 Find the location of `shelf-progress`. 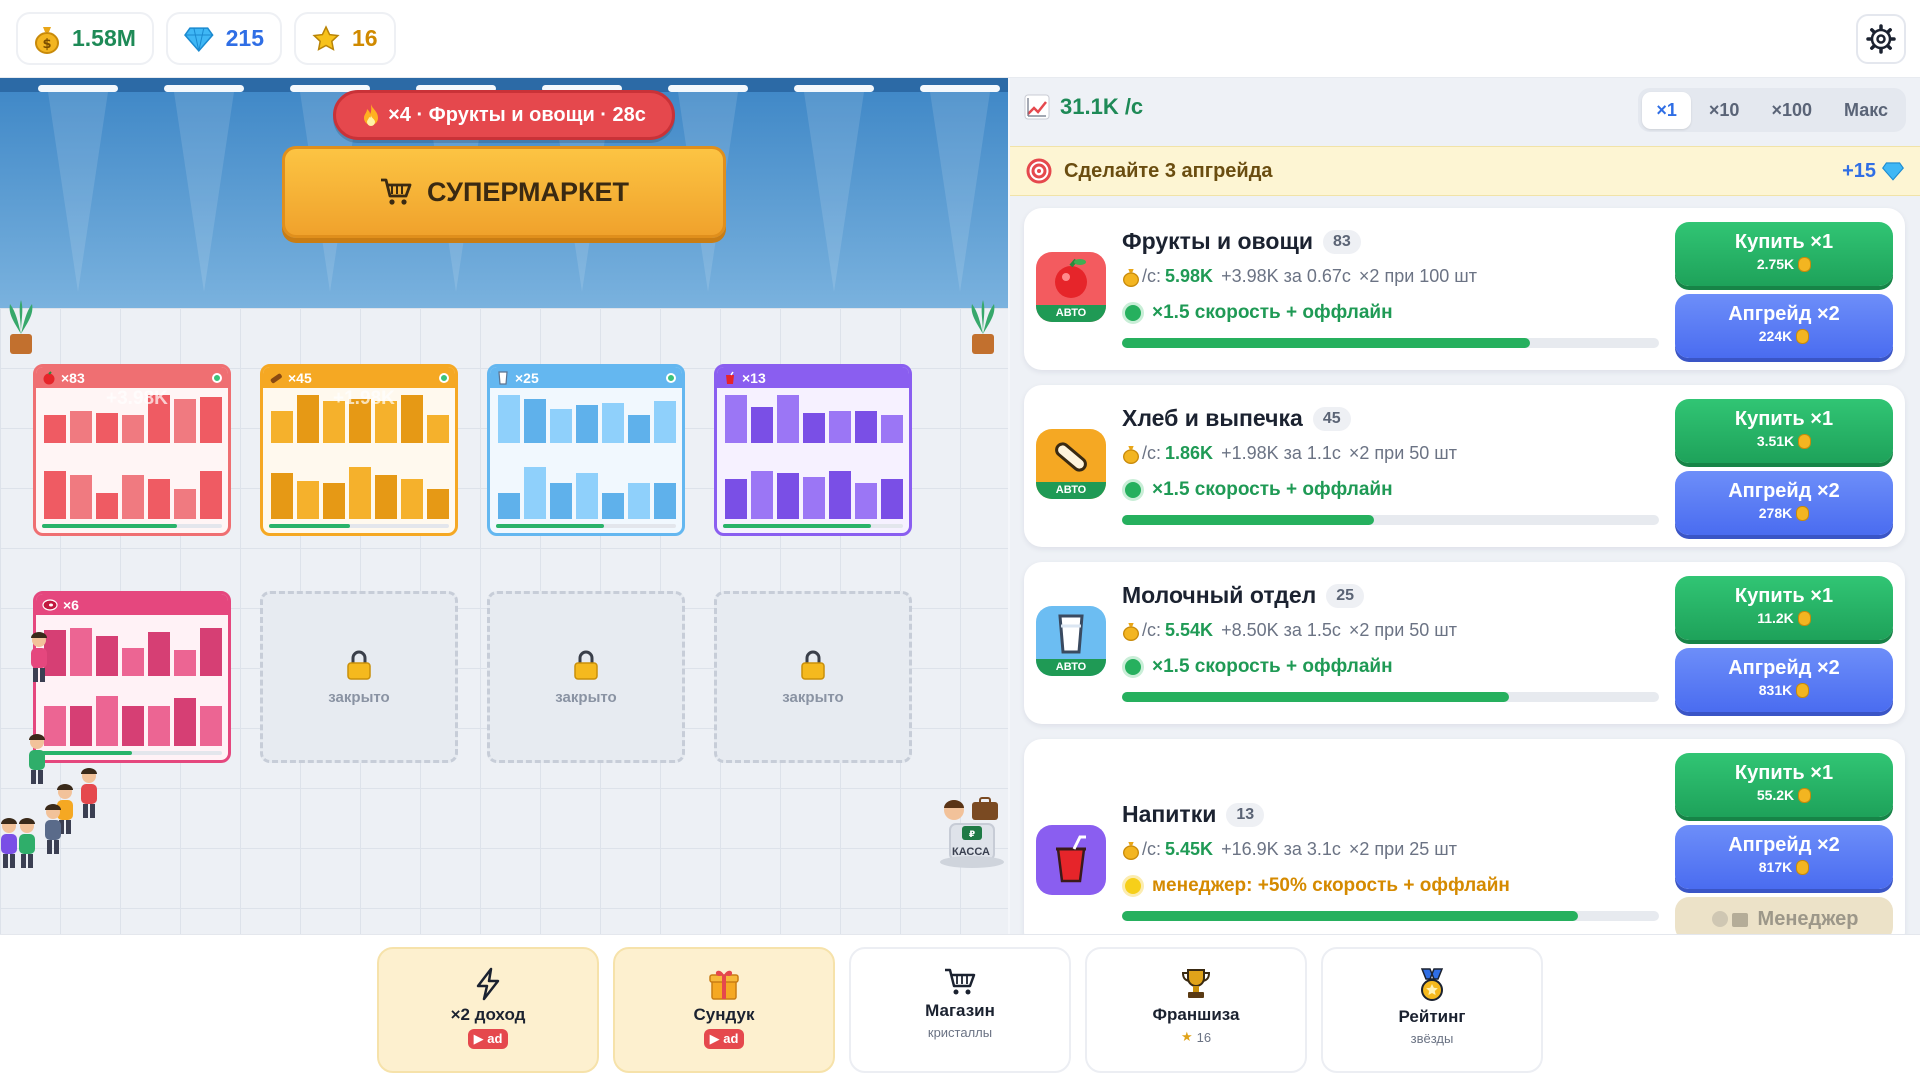

shelf-progress is located at coordinates (359, 526).